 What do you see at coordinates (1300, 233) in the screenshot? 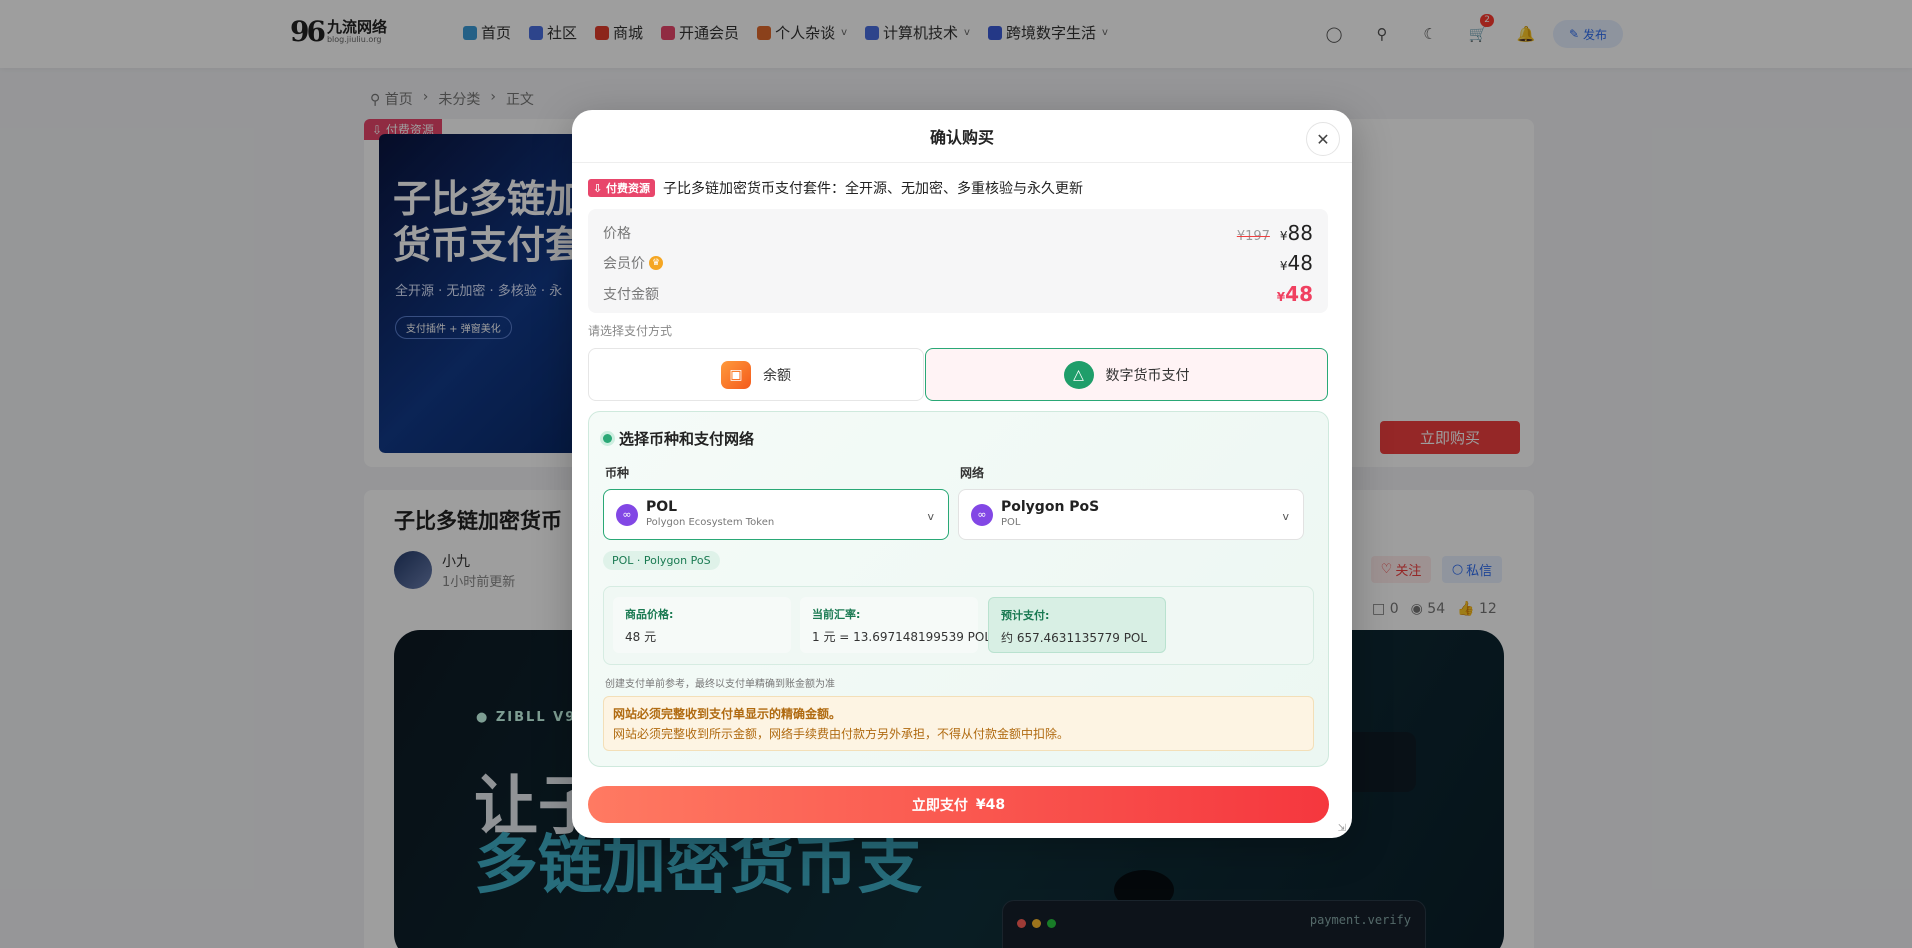
I see `price-value: 88` at bounding box center [1300, 233].